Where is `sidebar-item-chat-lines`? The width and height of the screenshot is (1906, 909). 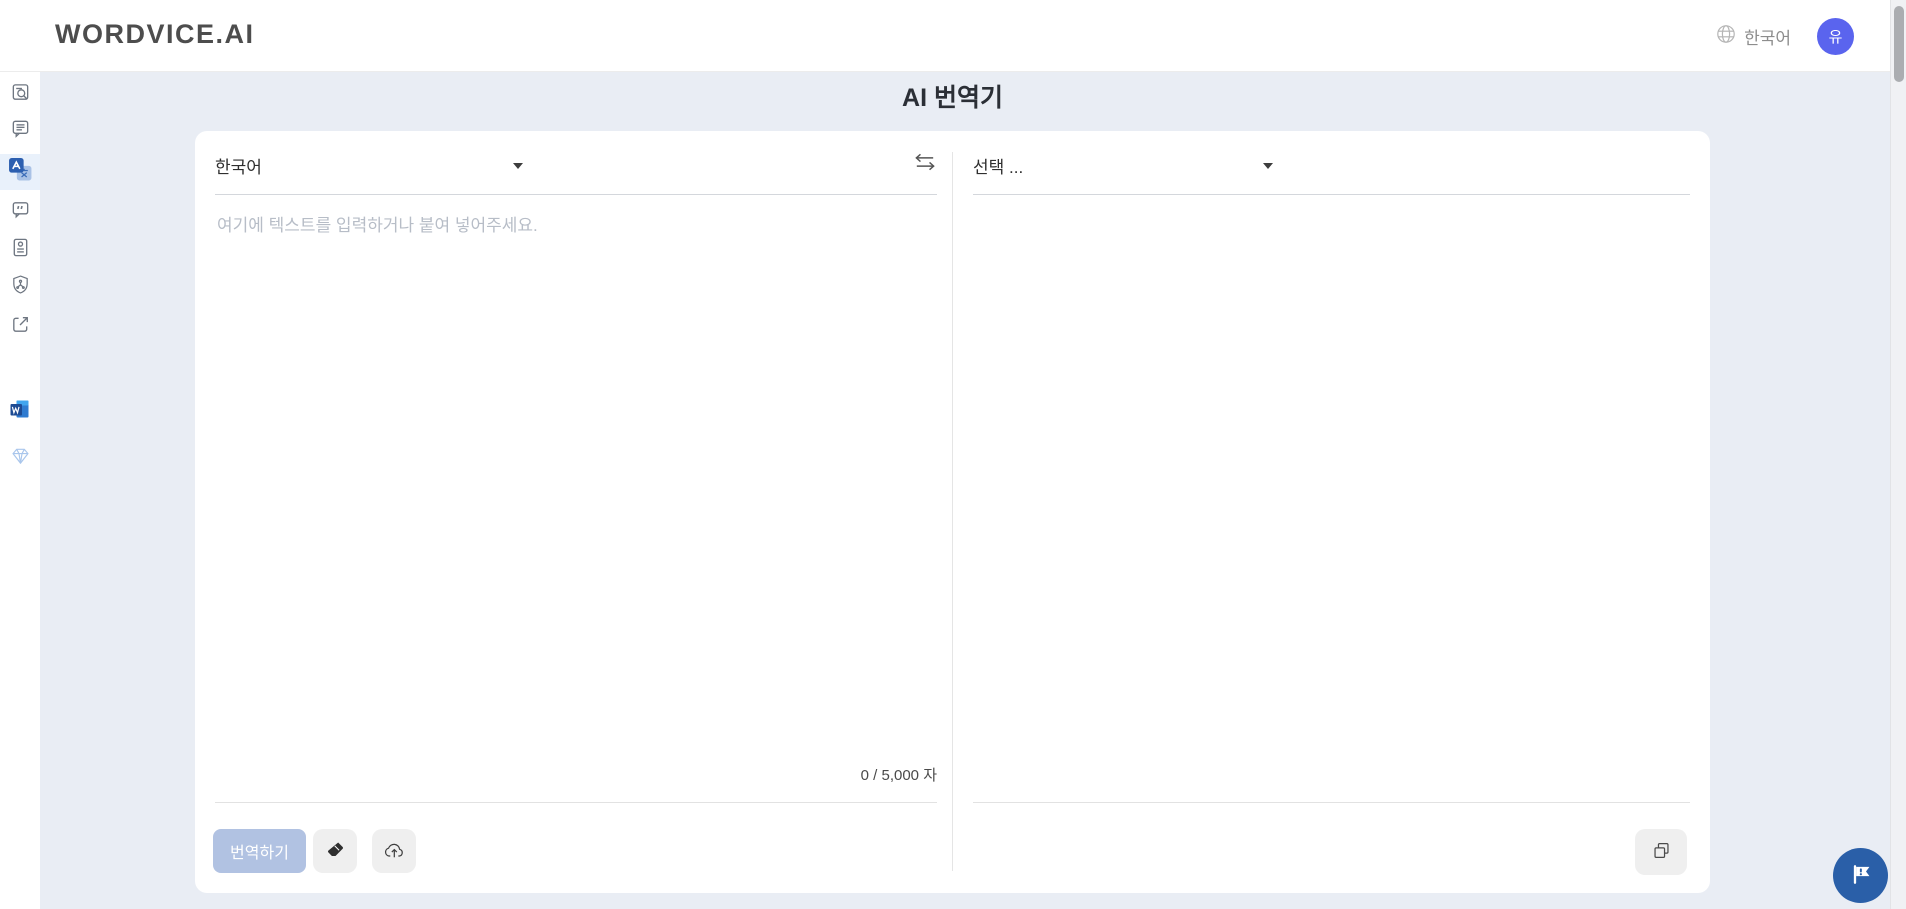 sidebar-item-chat-lines is located at coordinates (20, 131).